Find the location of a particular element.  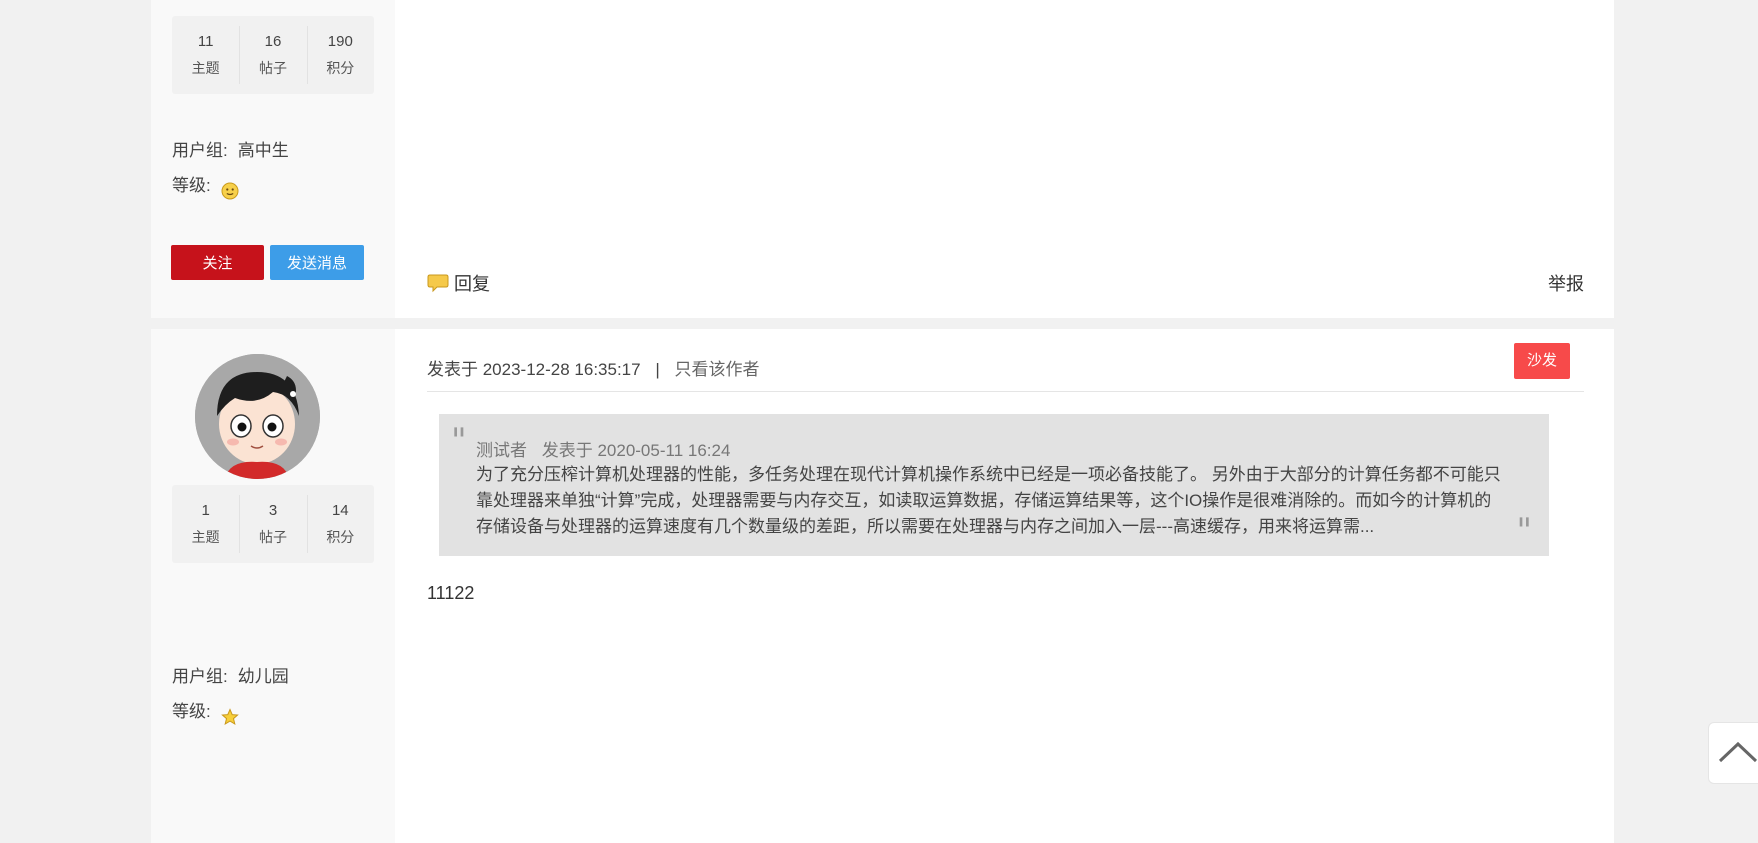

author-sidebar: 小白 1 主题 3 帖子 14 积分 用户组: 幼儿园 is located at coordinates (273, 586).